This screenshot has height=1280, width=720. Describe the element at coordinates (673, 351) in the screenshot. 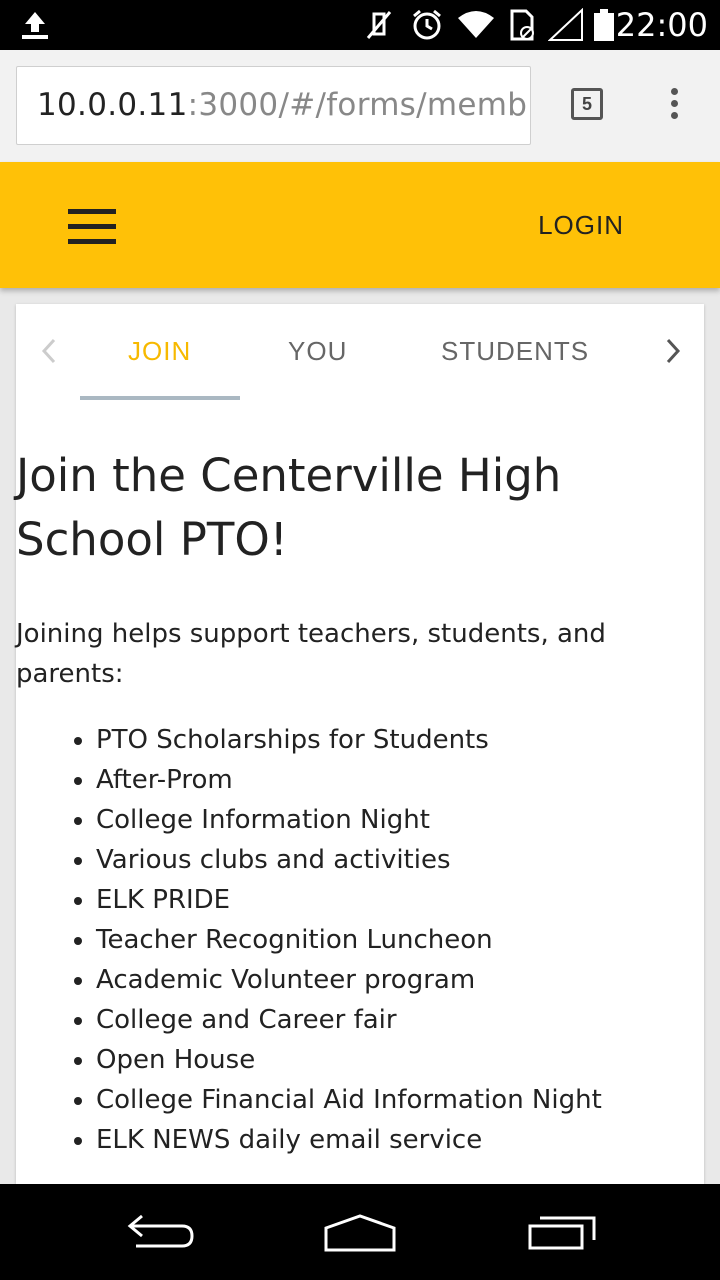

I see `tabs-next-icon` at that location.